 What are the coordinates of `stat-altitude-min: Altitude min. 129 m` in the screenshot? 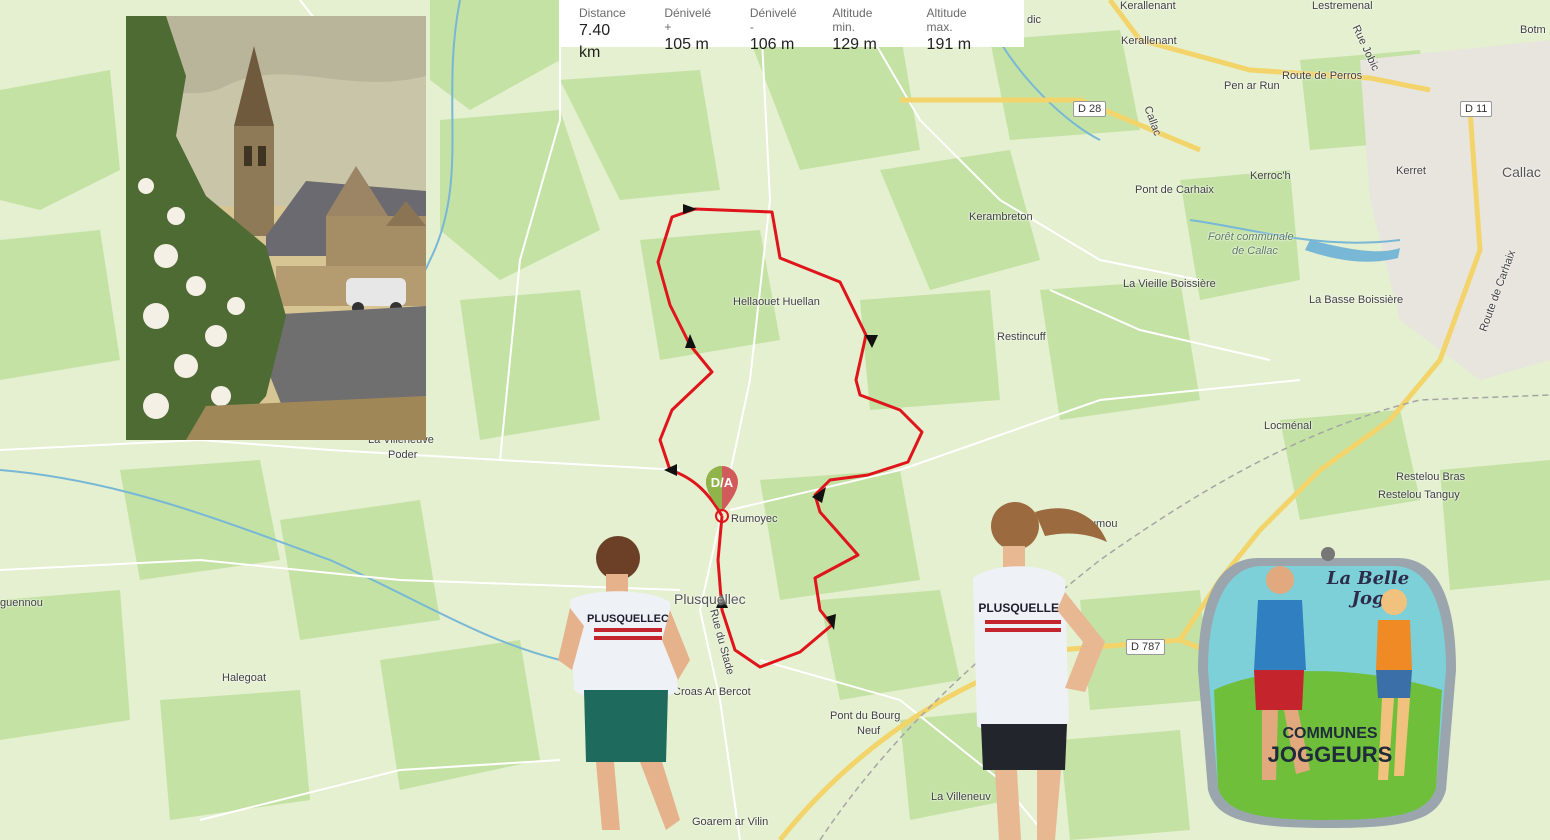 It's located at (864, 29).